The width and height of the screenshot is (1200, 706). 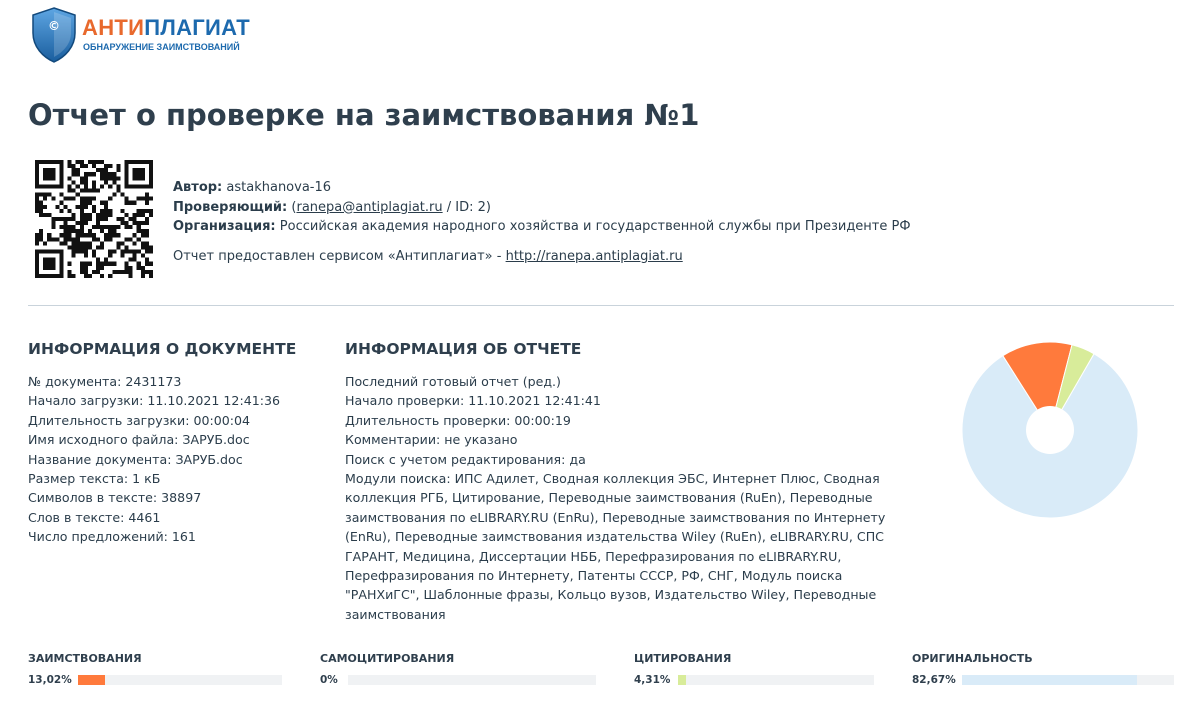 What do you see at coordinates (387, 658) in the screenshot?
I see `metric-label: САМОЦИТИРОВАНИЯ` at bounding box center [387, 658].